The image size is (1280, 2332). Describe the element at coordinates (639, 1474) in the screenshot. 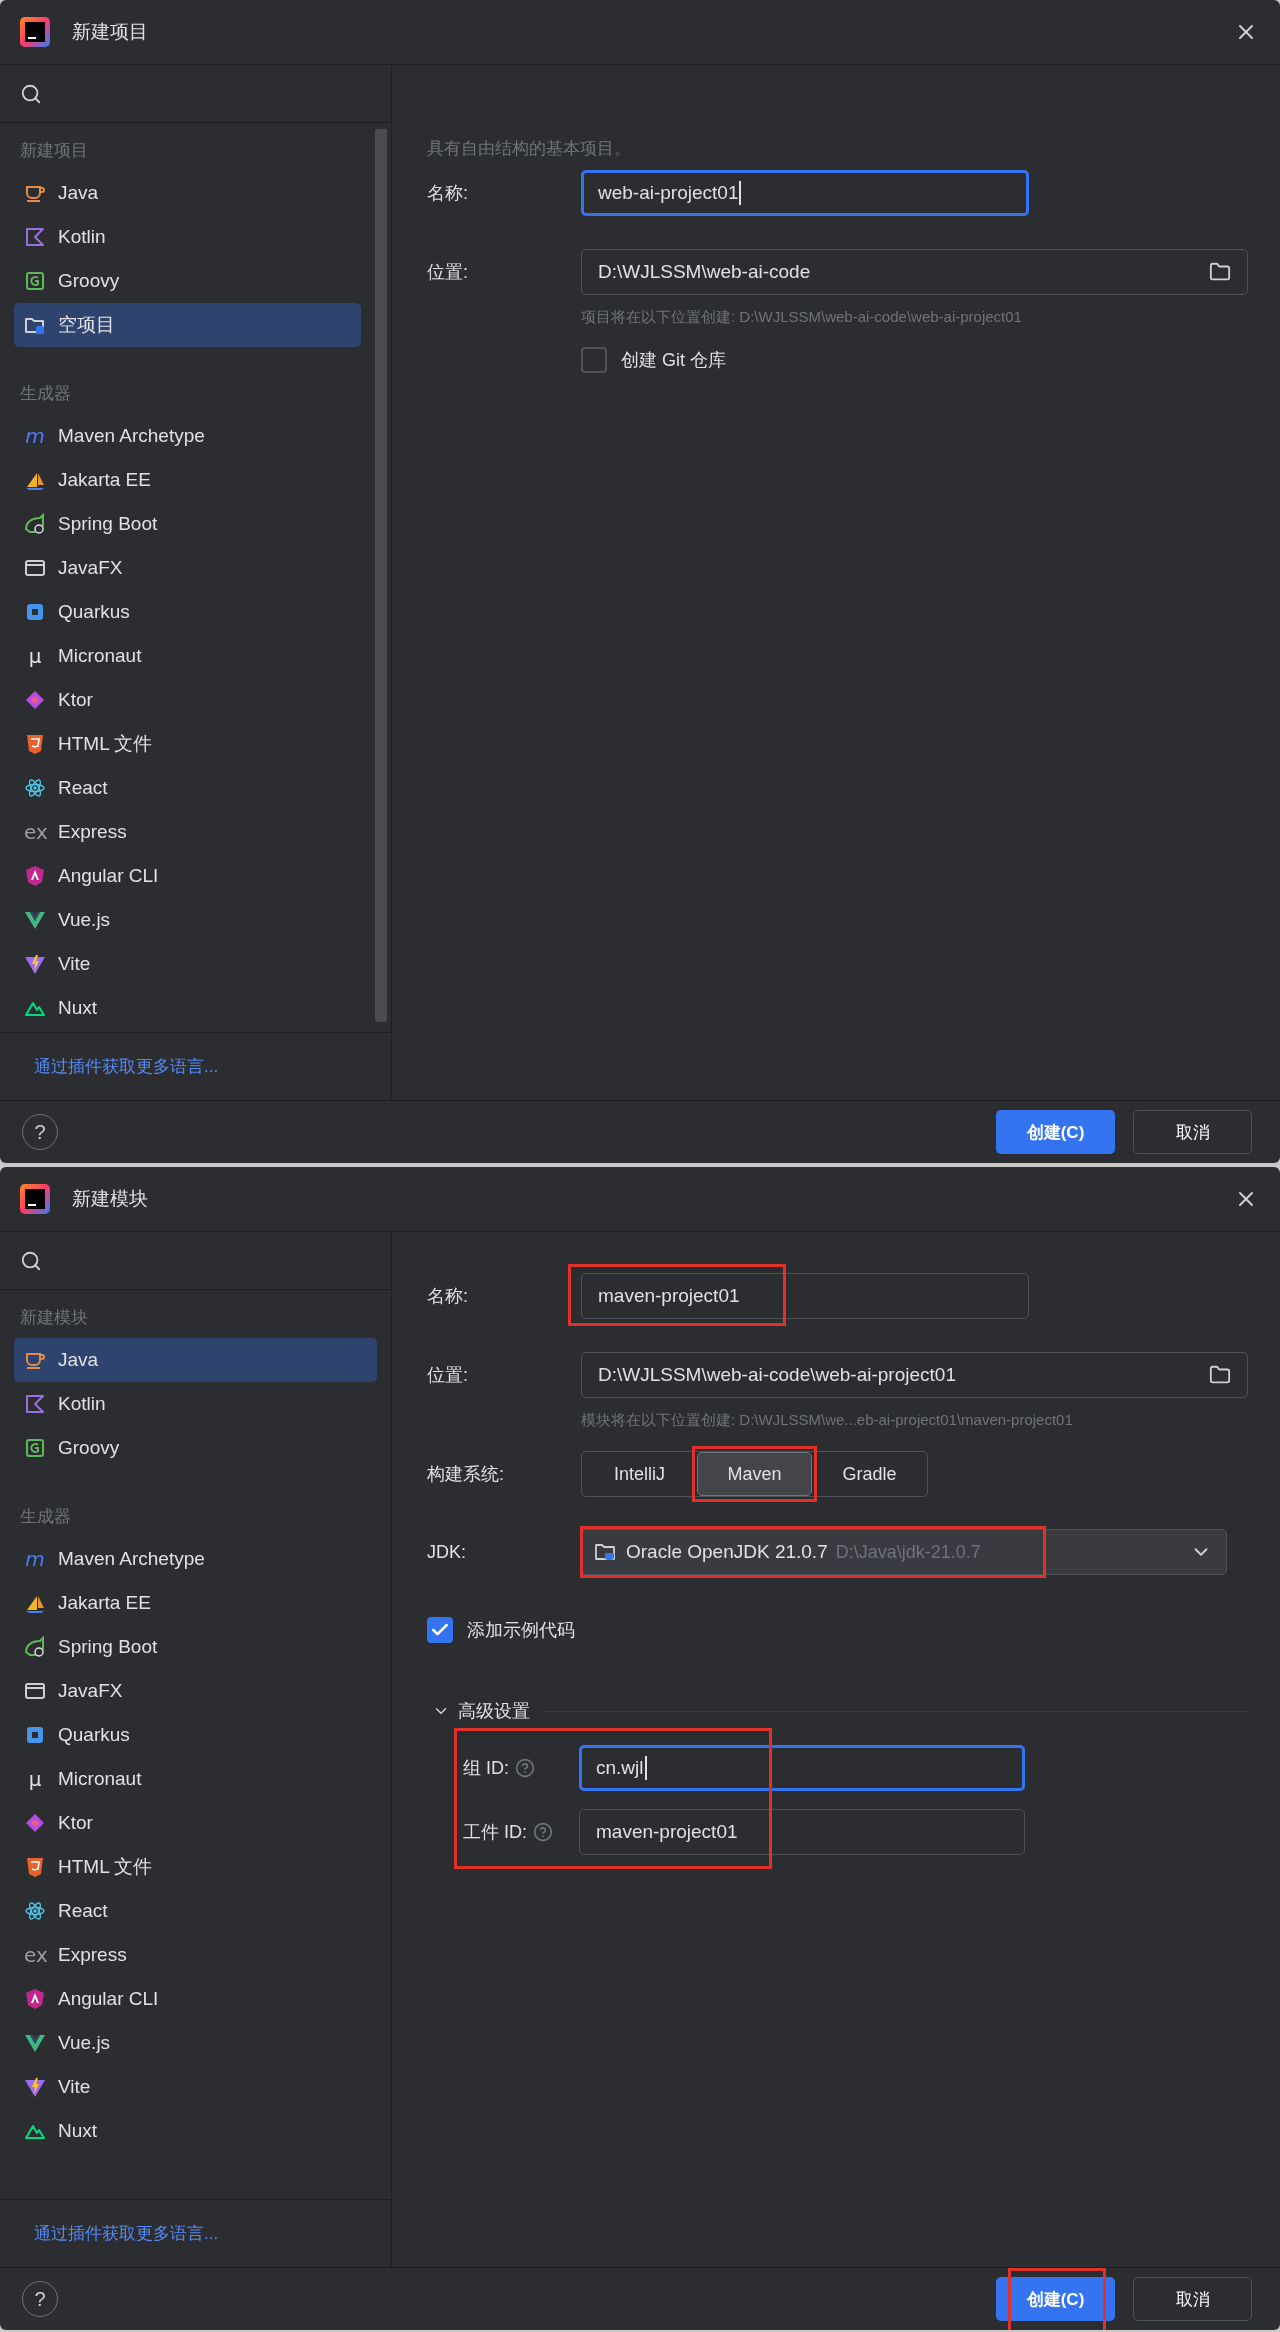

I see `segment-option: IntelliJ` at that location.